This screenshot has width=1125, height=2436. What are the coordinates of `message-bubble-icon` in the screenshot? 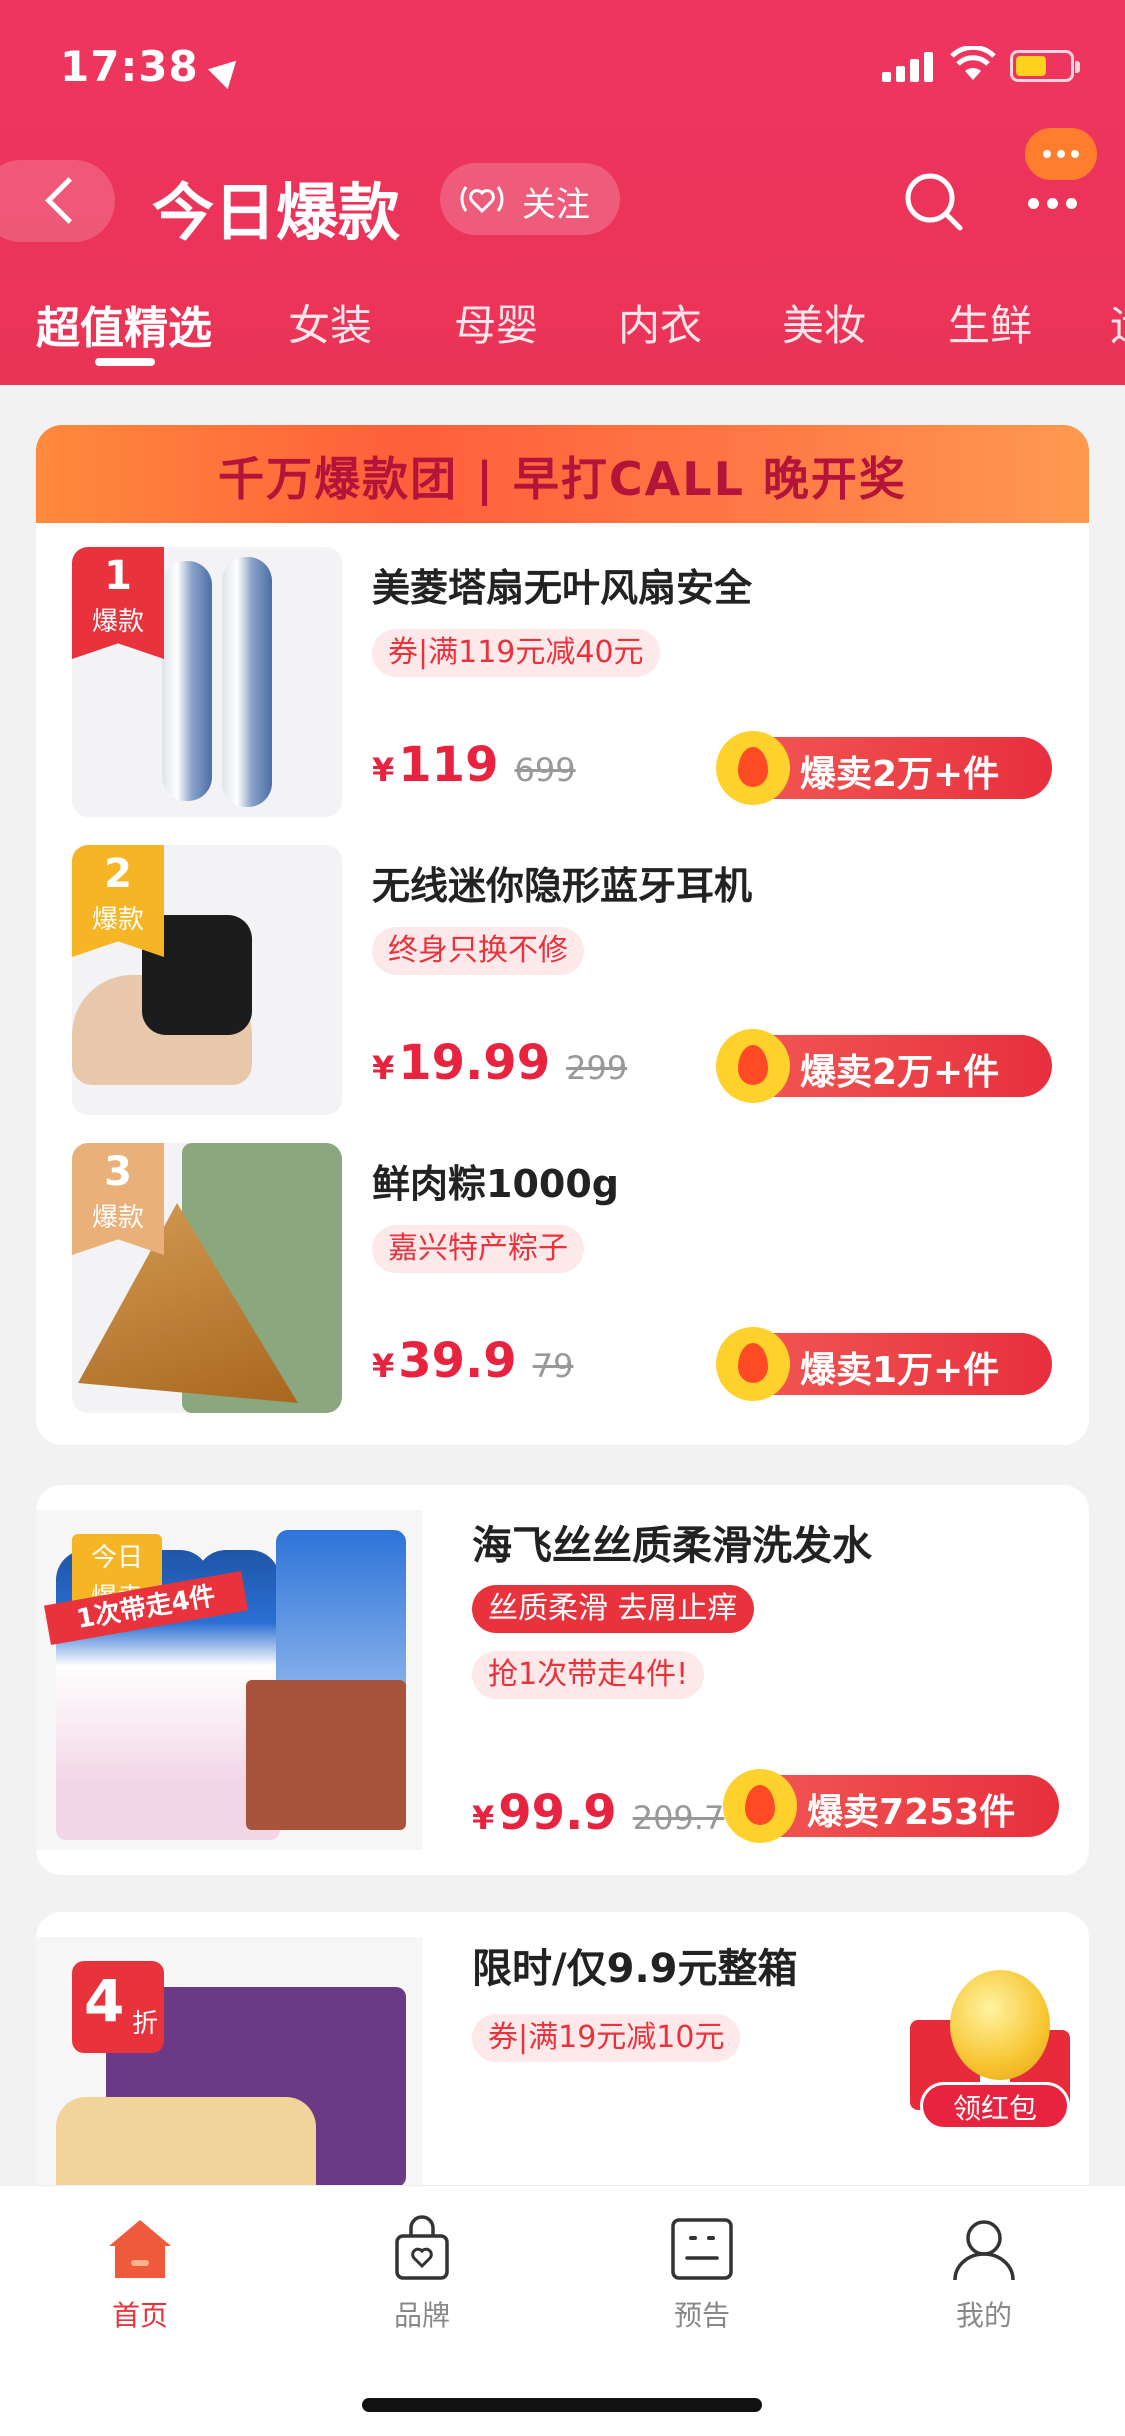 It's located at (1061, 154).